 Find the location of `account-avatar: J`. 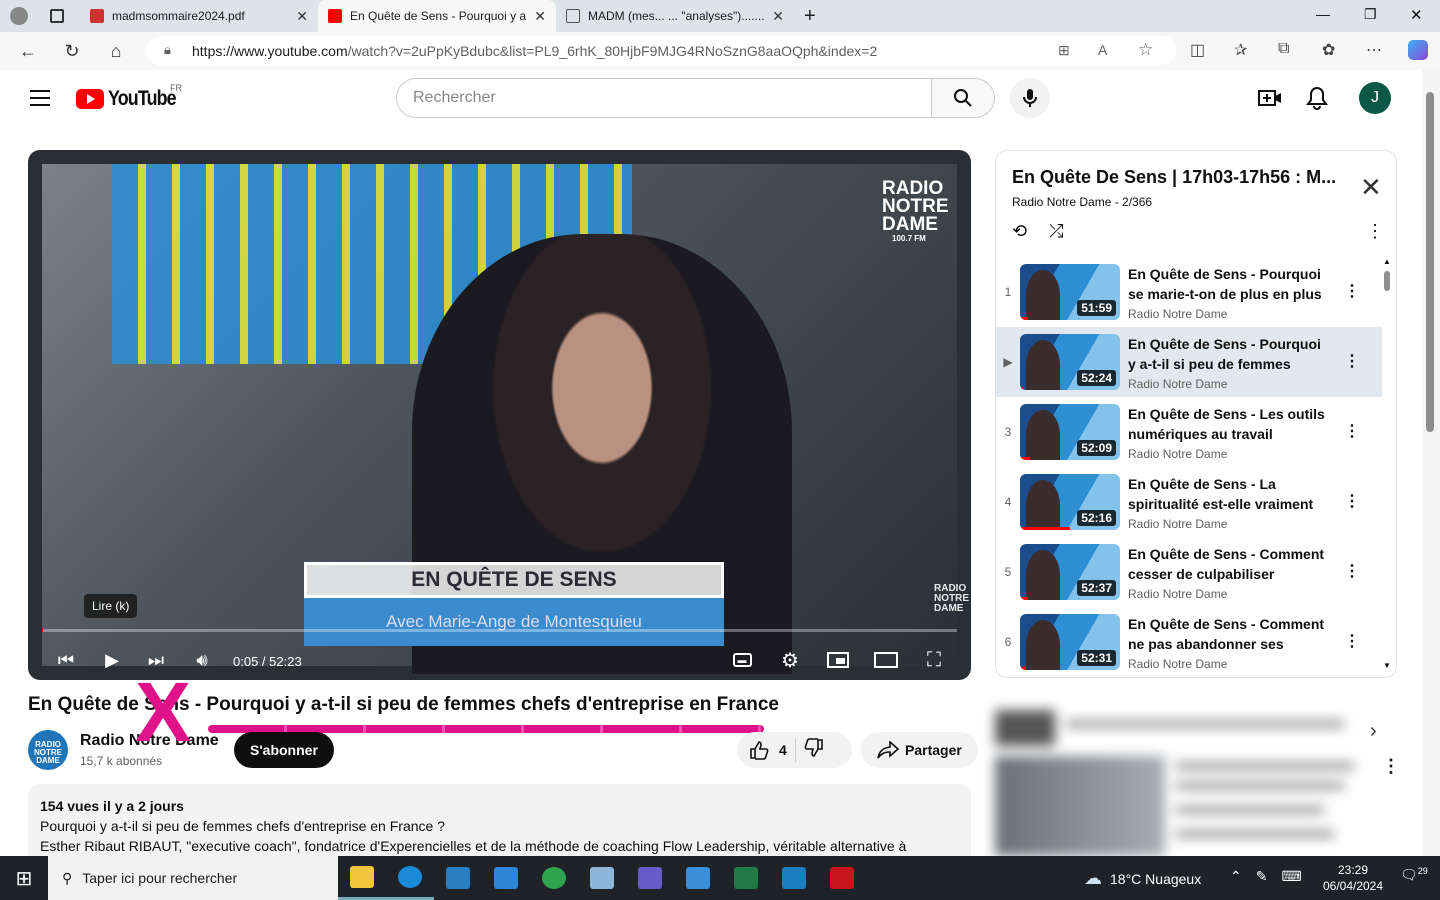

account-avatar: J is located at coordinates (1375, 98).